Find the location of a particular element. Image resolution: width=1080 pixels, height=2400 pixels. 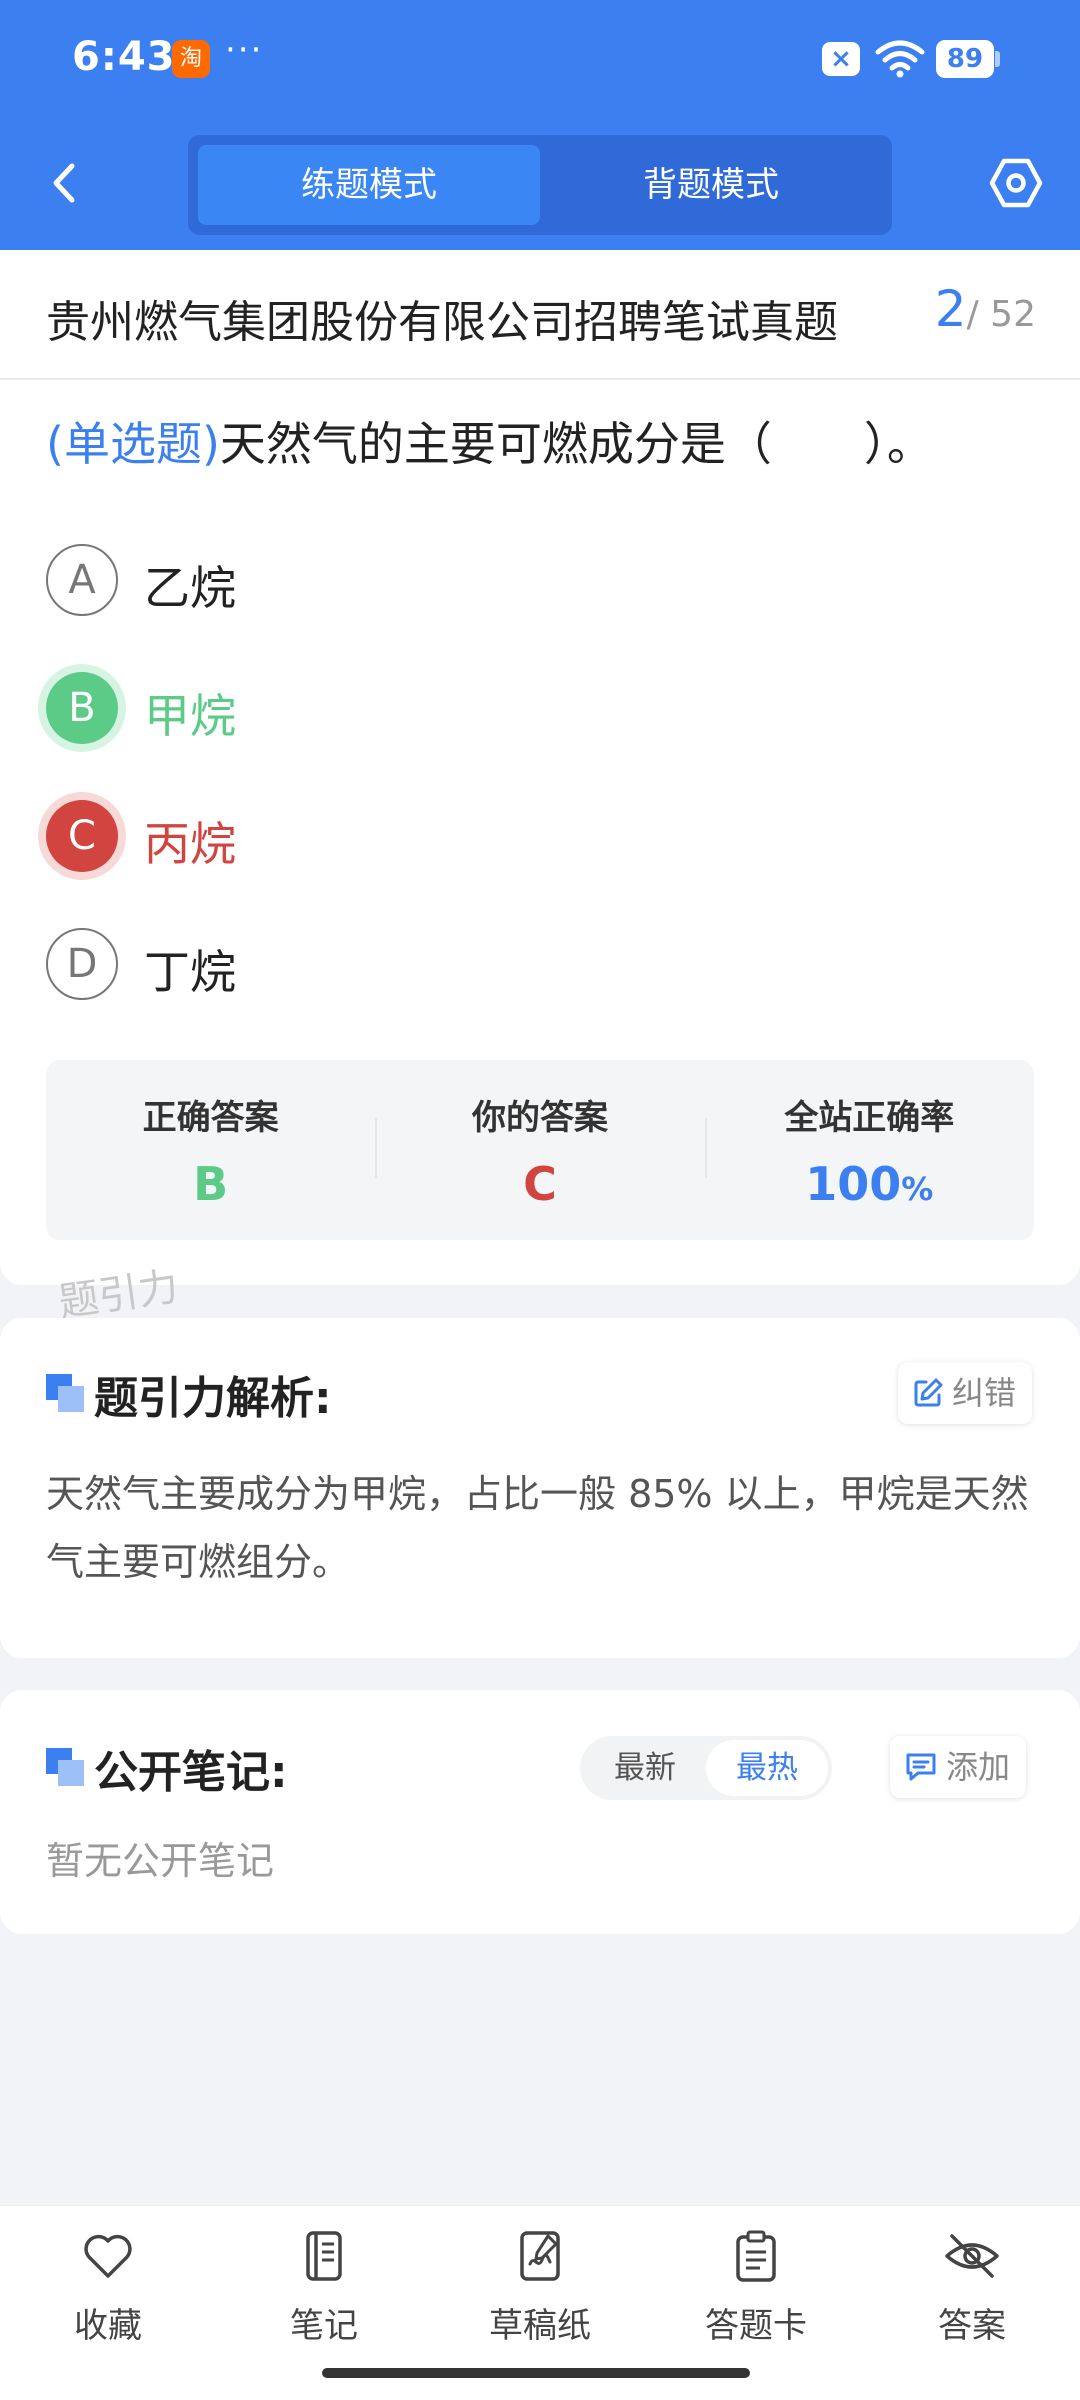

notes-sort-toggle: 最新 最热 is located at coordinates (706, 1768).